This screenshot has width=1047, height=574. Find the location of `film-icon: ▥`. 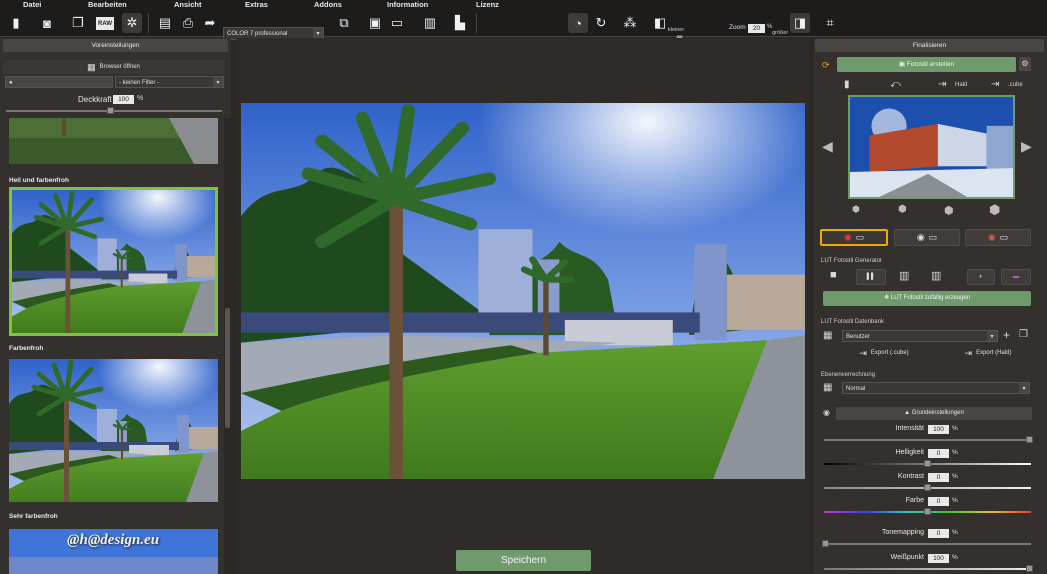

film-icon: ▥ is located at coordinates (430, 23).